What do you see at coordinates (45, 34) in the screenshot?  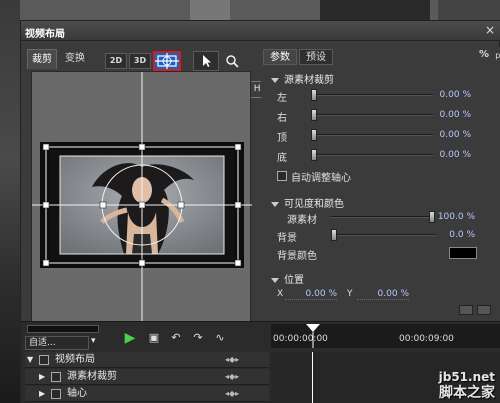 I see `window-title: 视频布局` at bounding box center [45, 34].